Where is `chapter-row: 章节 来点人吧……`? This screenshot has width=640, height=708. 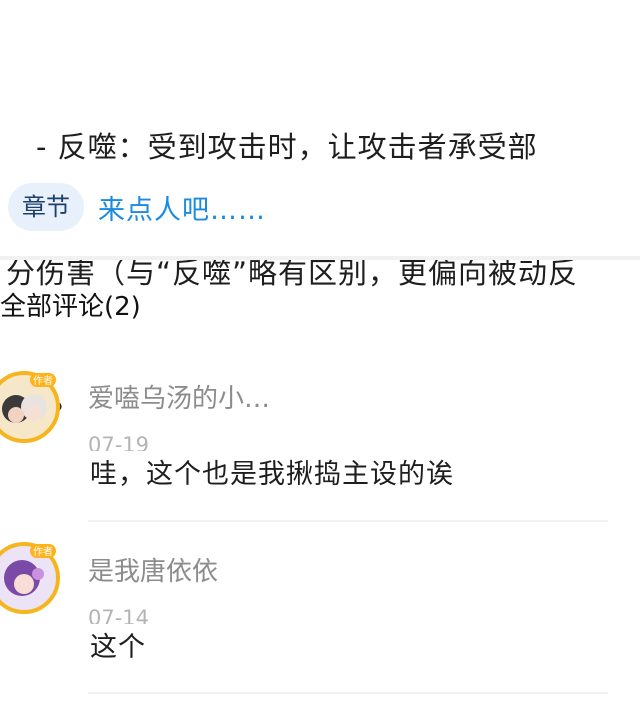 chapter-row: 章节 来点人吧…… is located at coordinates (137, 207).